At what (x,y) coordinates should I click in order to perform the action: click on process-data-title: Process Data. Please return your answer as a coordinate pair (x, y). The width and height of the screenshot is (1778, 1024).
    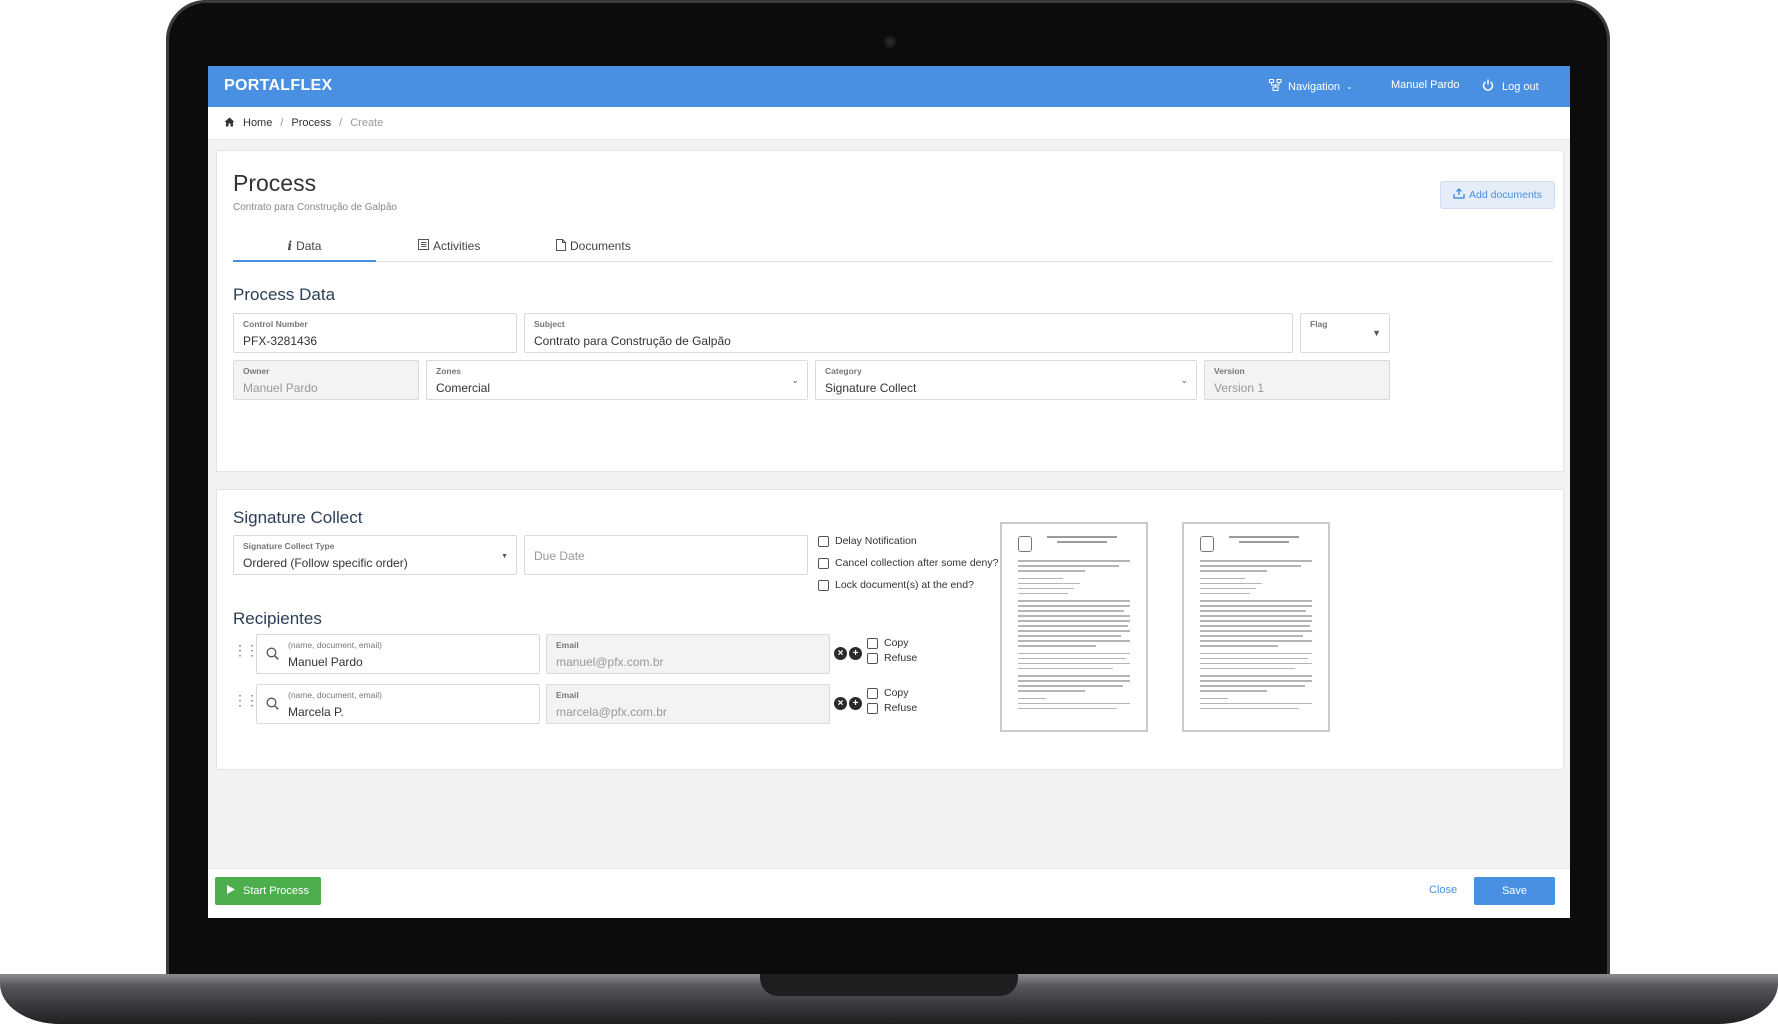
    Looking at the image, I should click on (284, 294).